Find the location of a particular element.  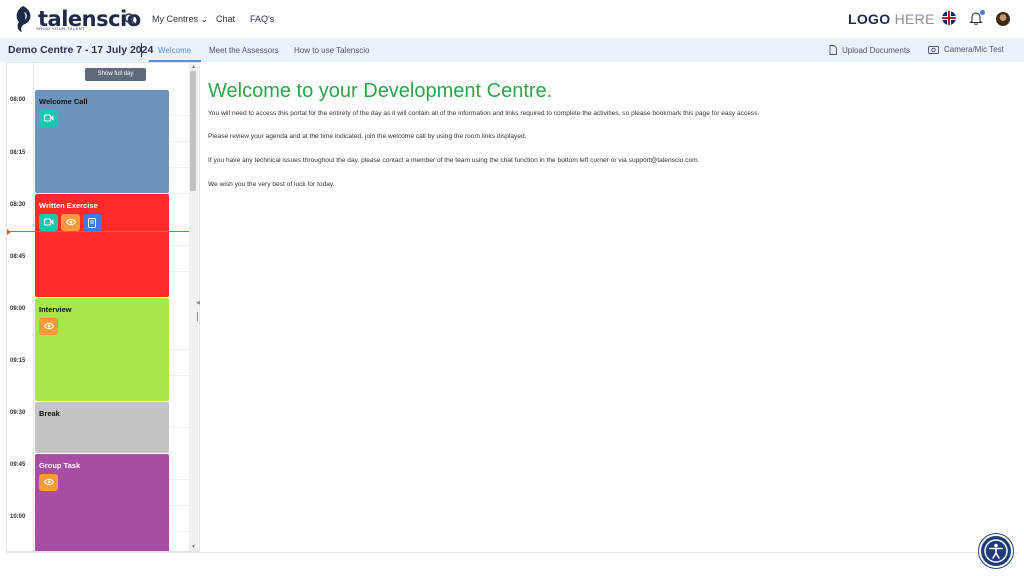

search-icon is located at coordinates (130, 19).